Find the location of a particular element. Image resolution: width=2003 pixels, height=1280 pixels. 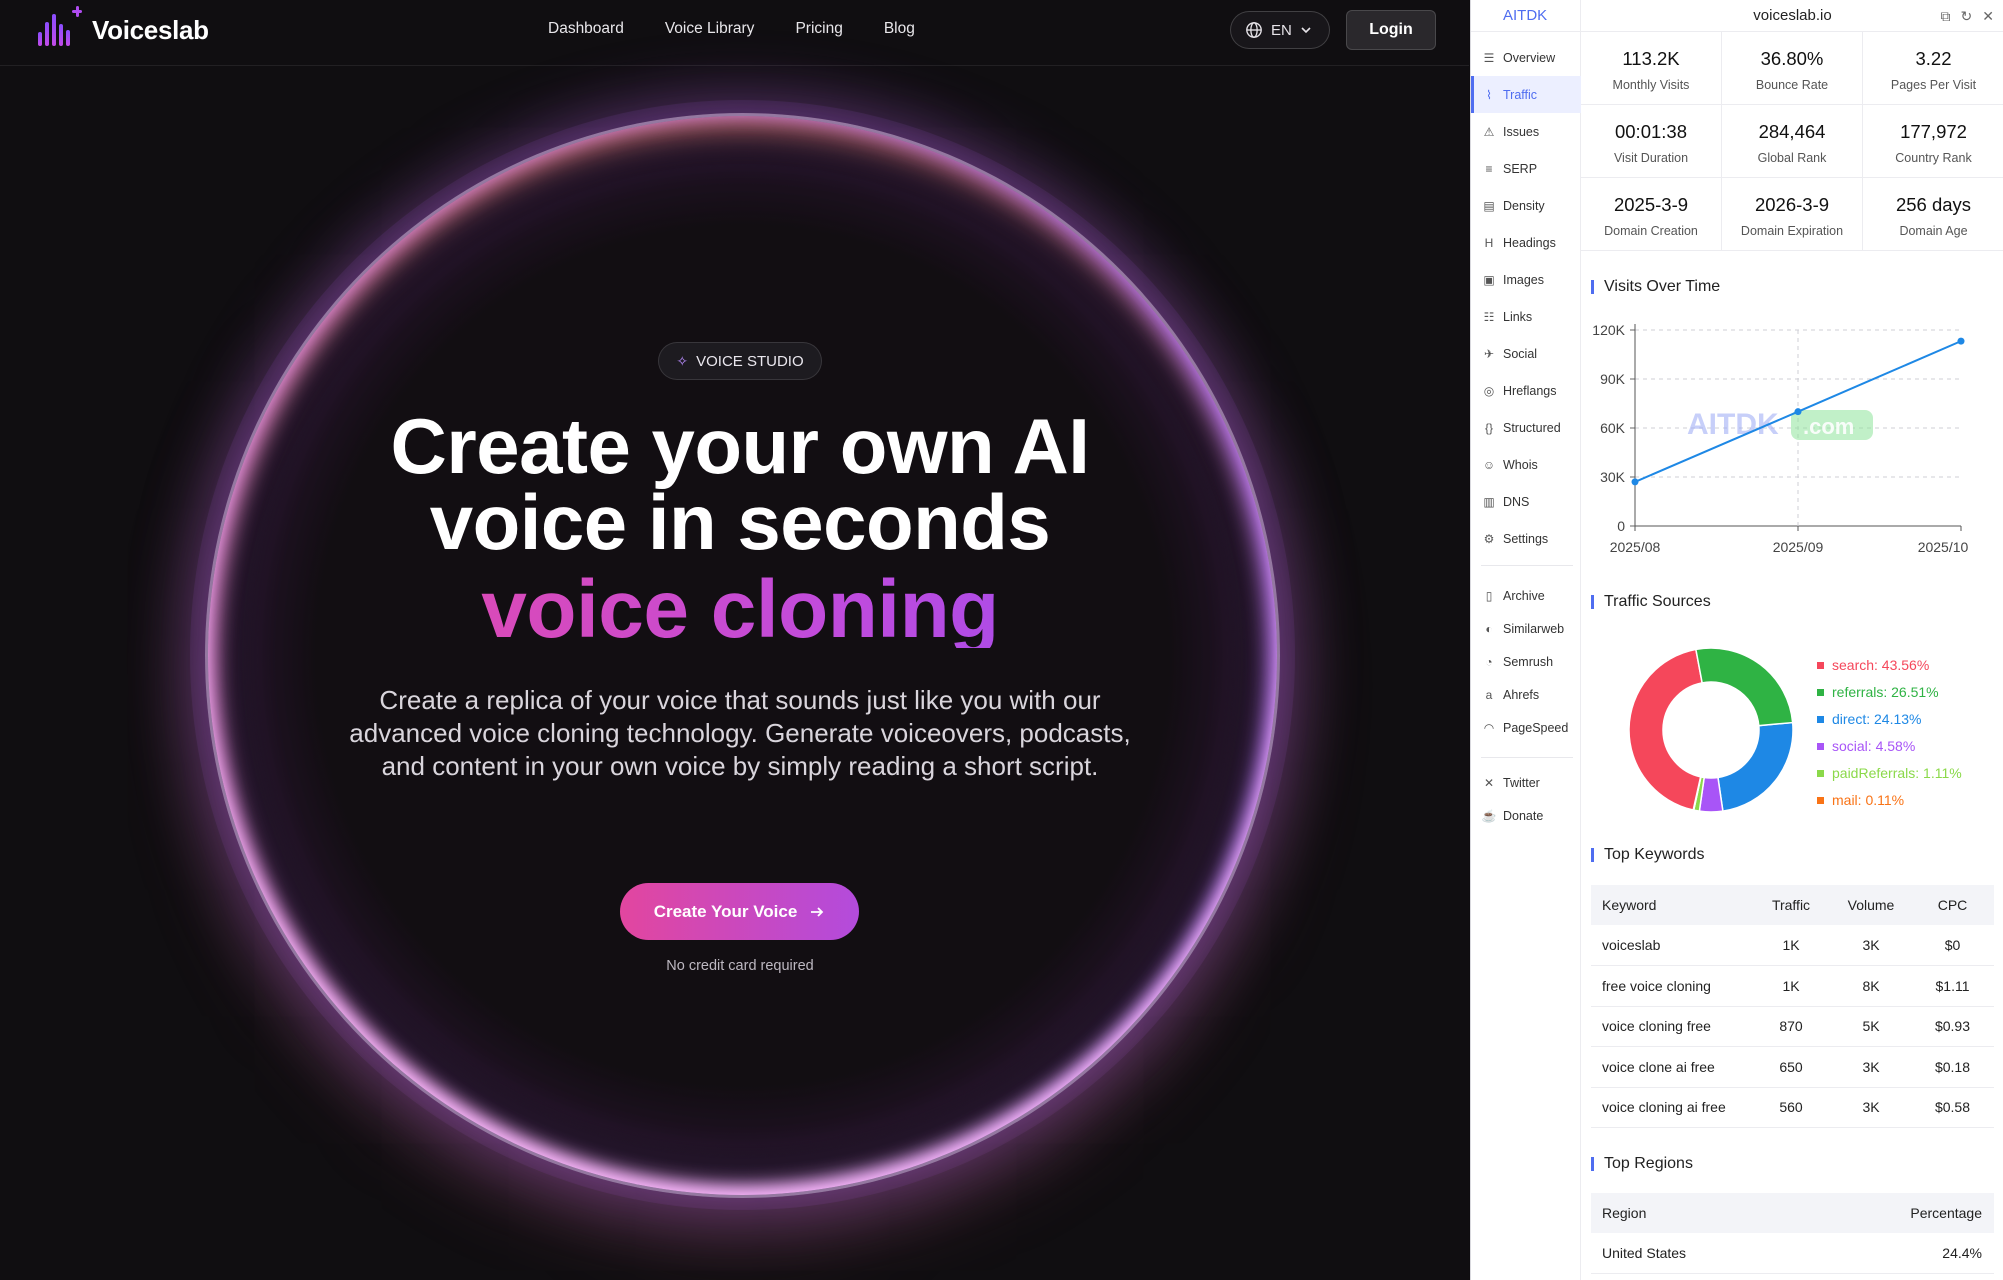

legend-item: social: 4.58% is located at coordinates (1889, 746).